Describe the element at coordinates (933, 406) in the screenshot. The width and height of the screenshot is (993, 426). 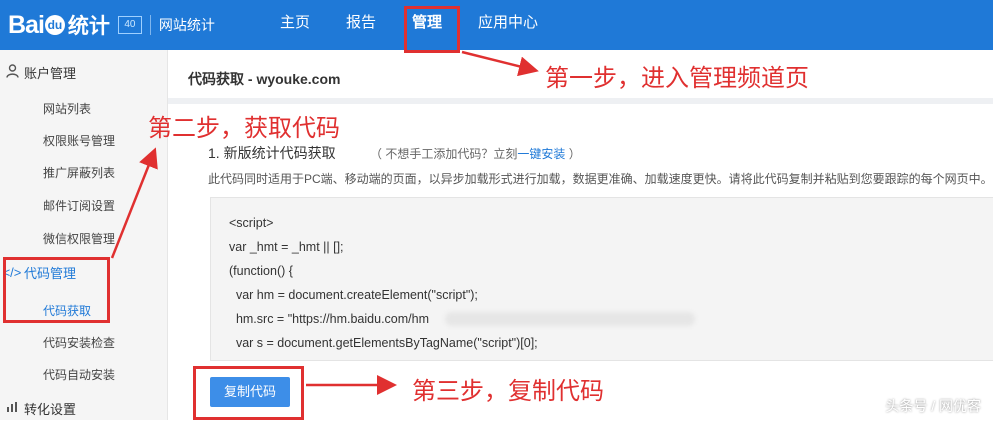
I see `watermark: 头条号 / 网优客` at that location.